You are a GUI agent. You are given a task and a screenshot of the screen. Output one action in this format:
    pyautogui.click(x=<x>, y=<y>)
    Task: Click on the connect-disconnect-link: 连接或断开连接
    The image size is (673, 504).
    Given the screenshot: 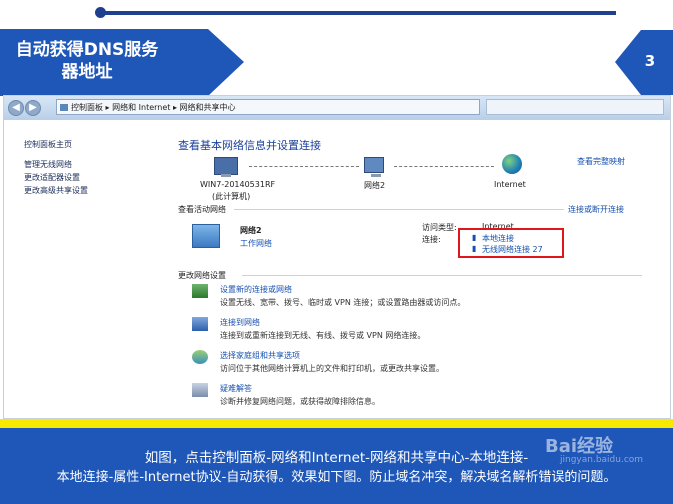 What is the action you would take?
    pyautogui.click(x=596, y=209)
    